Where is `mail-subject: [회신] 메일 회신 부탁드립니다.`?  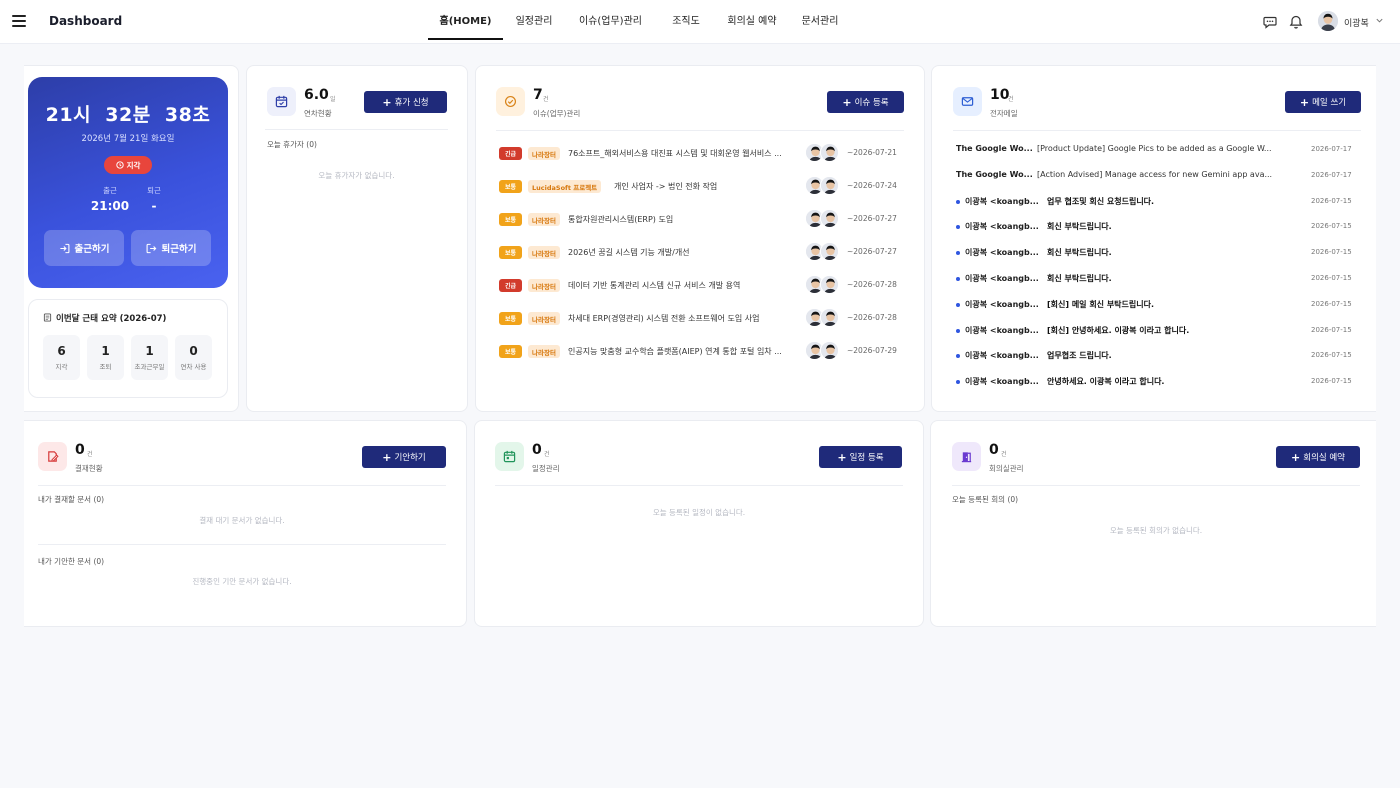 mail-subject: [회신] 메일 회신 부탁드립니다. is located at coordinates (1172, 304).